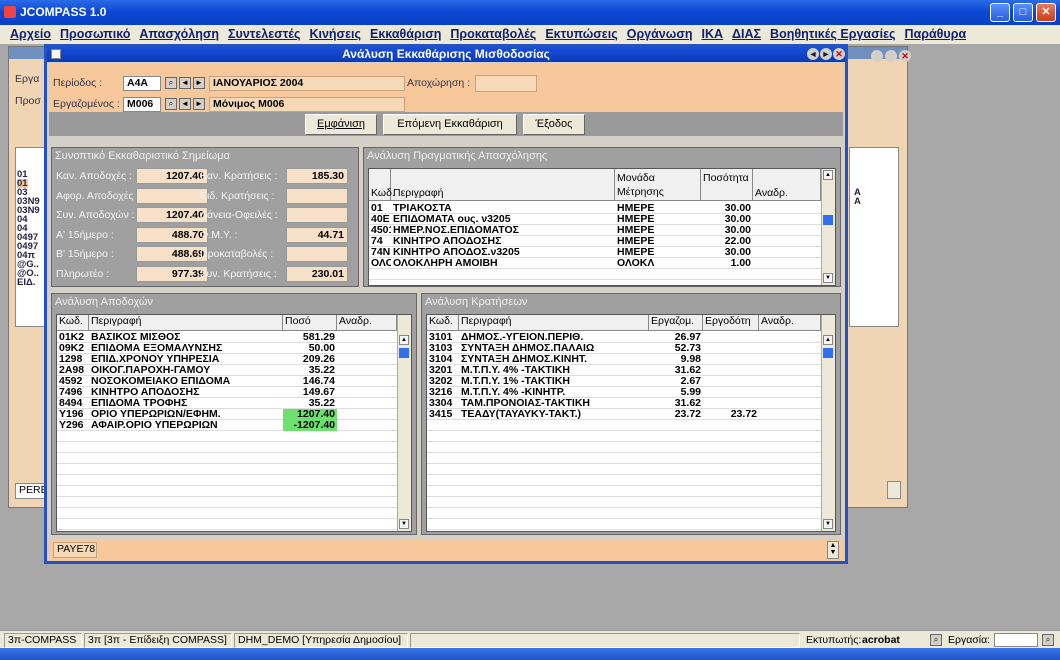 This screenshot has width=1060, height=660. What do you see at coordinates (199, 83) in the screenshot?
I see `next-period-icon: ►` at bounding box center [199, 83].